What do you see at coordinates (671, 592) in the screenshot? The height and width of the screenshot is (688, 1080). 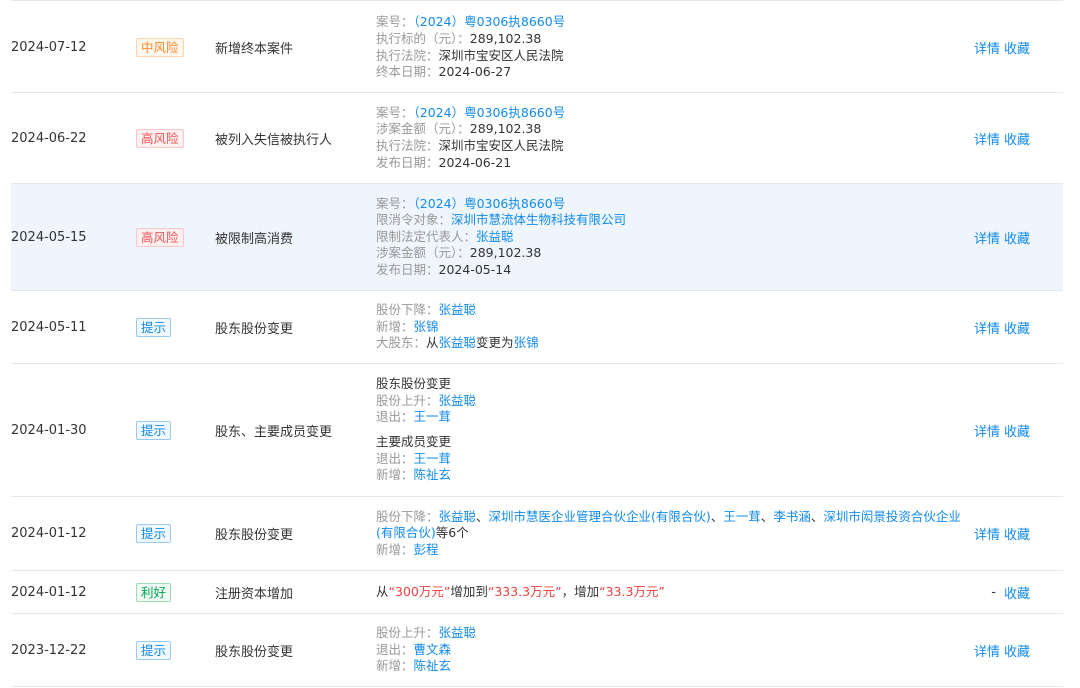 I see `event-content: 从“300万元”增加到“333.3万元”，增加“33.3万元”` at bounding box center [671, 592].